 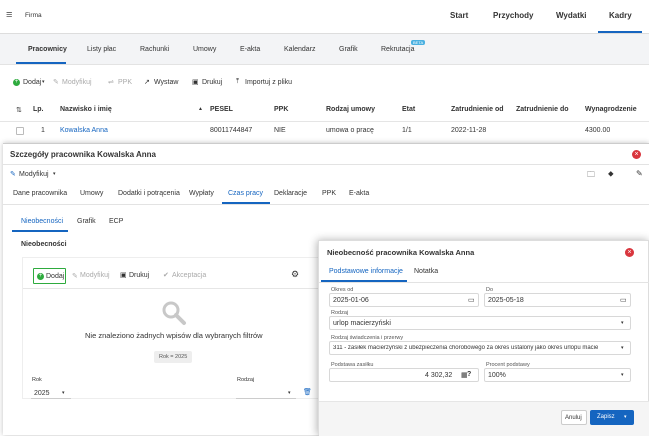 I want to click on filter-chip: Rok = 2025, so click(x=173, y=357).